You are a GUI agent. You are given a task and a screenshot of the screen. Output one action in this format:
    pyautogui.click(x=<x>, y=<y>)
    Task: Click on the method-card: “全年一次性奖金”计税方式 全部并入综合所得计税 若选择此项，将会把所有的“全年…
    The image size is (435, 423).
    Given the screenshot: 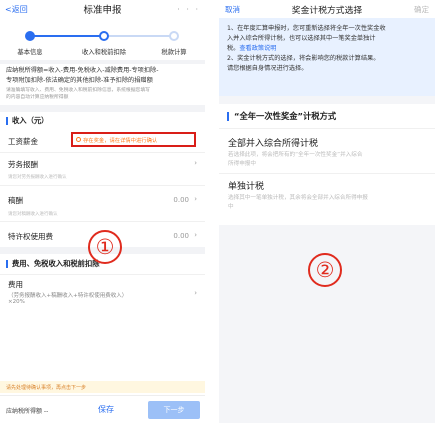 What is the action you would take?
    pyautogui.click(x=327, y=164)
    